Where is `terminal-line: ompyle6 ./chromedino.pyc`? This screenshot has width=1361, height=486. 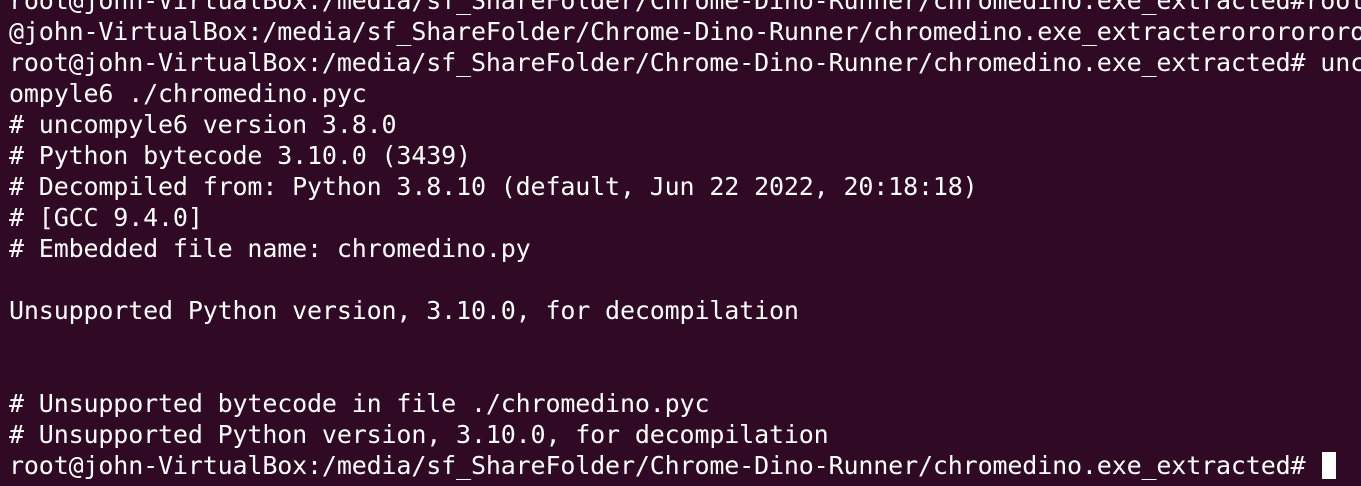
terminal-line: ompyle6 ./chromedino.pyc is located at coordinates (188, 93).